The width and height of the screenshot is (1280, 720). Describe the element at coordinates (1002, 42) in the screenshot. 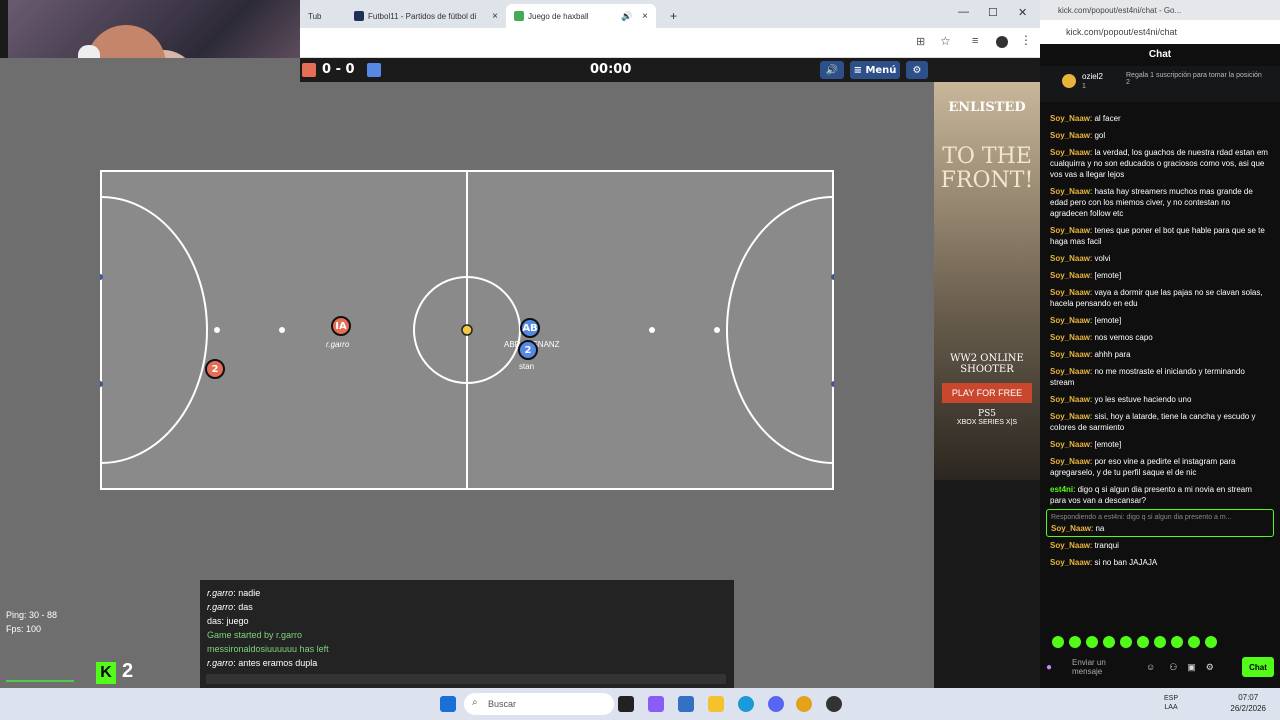

I see `profile-avatar` at that location.